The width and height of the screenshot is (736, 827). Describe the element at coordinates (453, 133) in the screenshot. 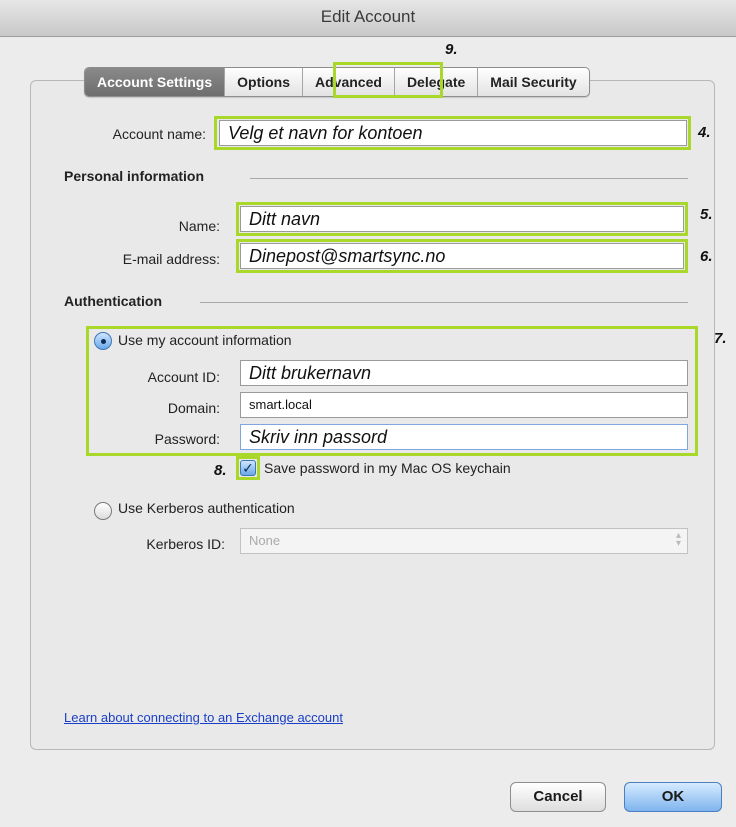

I see `account-name-field: Velg et navn for kontoen` at that location.